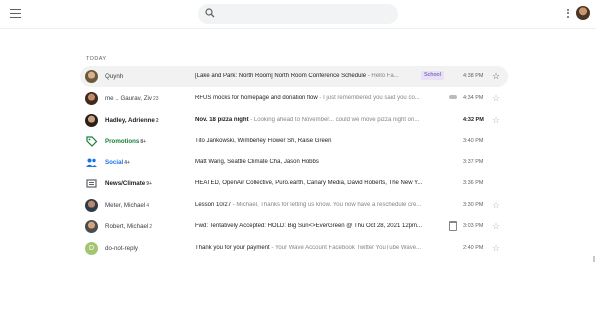 Image resolution: width=596 pixels, height=326 pixels. I want to click on header-divider, so click(298, 28).